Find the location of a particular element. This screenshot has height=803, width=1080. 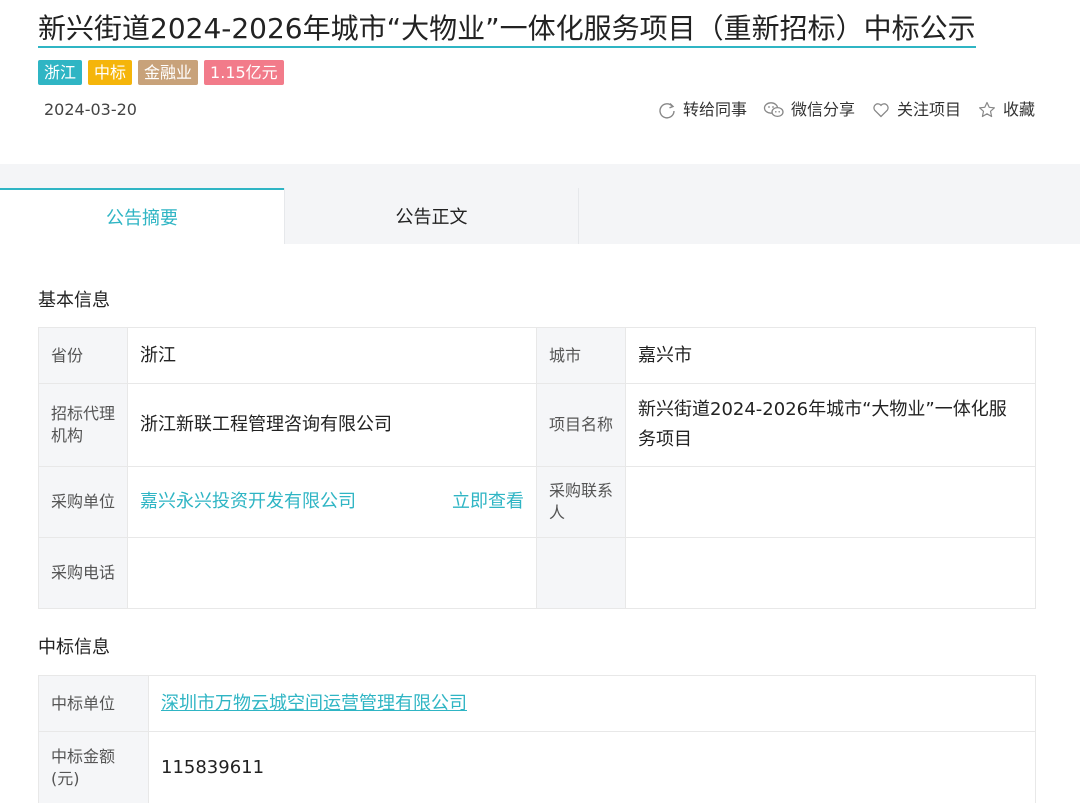

buyer-cell: 立即查看 嘉兴永兴投资开发有限公司 is located at coordinates (332, 502).